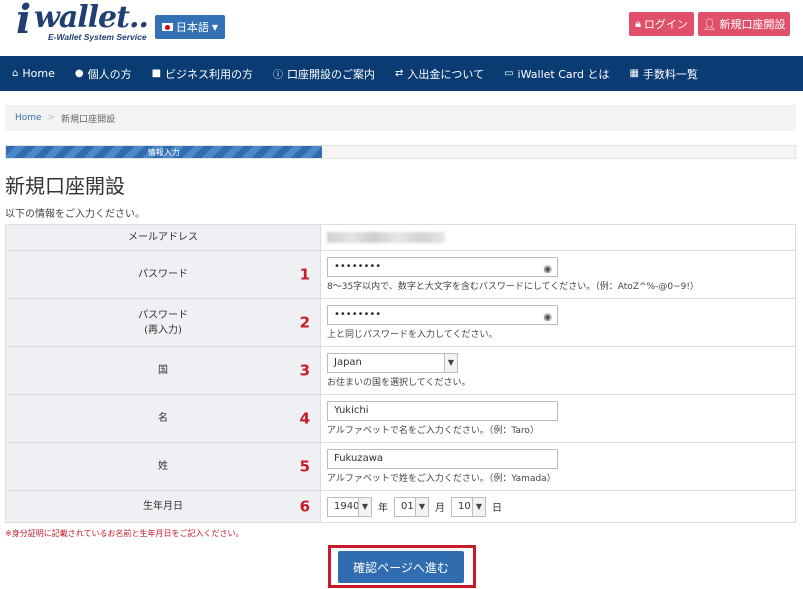  Describe the element at coordinates (79, 73) in the screenshot. I see `user-icon: ●` at that location.